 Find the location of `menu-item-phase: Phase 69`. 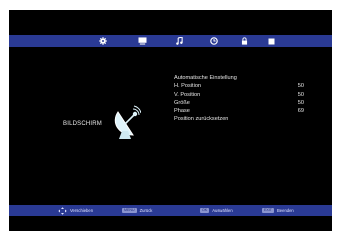

menu-item-phase: Phase 69 is located at coordinates (244, 111).